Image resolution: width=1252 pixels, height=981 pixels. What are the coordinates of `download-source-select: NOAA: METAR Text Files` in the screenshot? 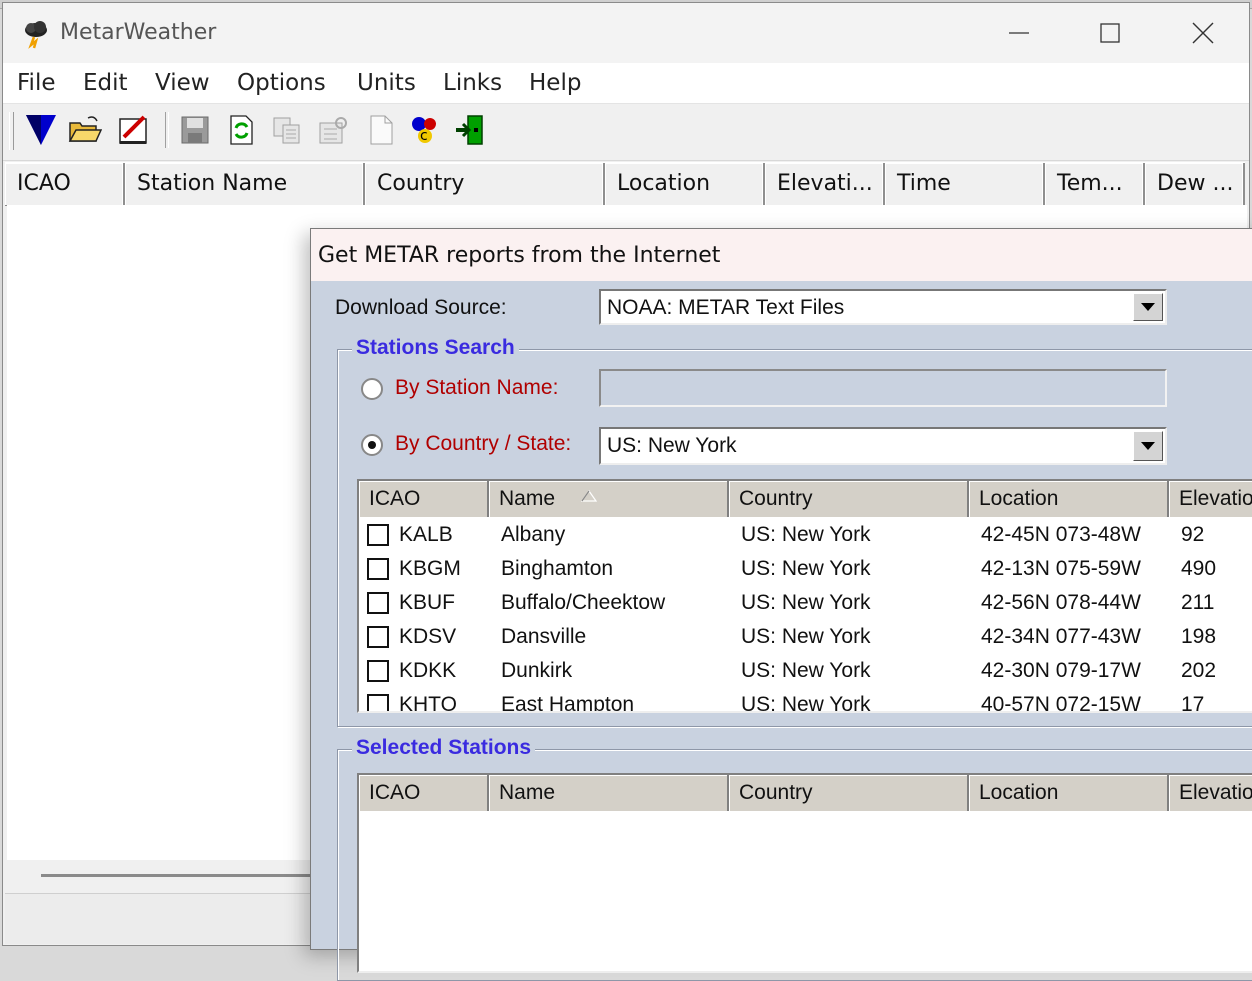 It's located at (883, 307).